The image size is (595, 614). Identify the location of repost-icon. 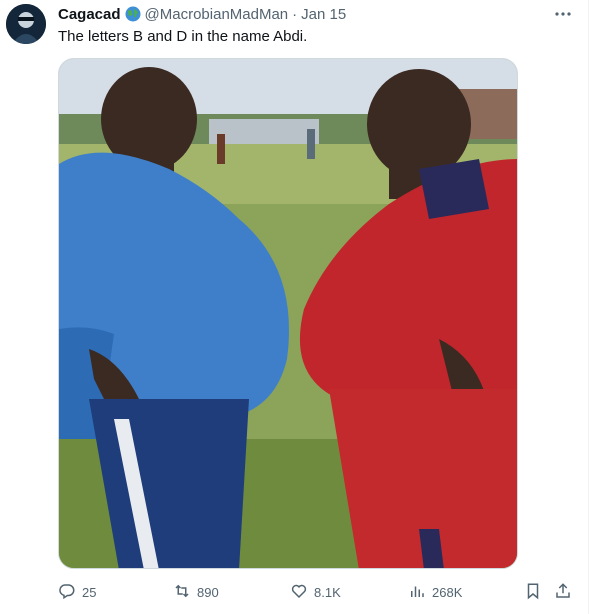
(182, 592).